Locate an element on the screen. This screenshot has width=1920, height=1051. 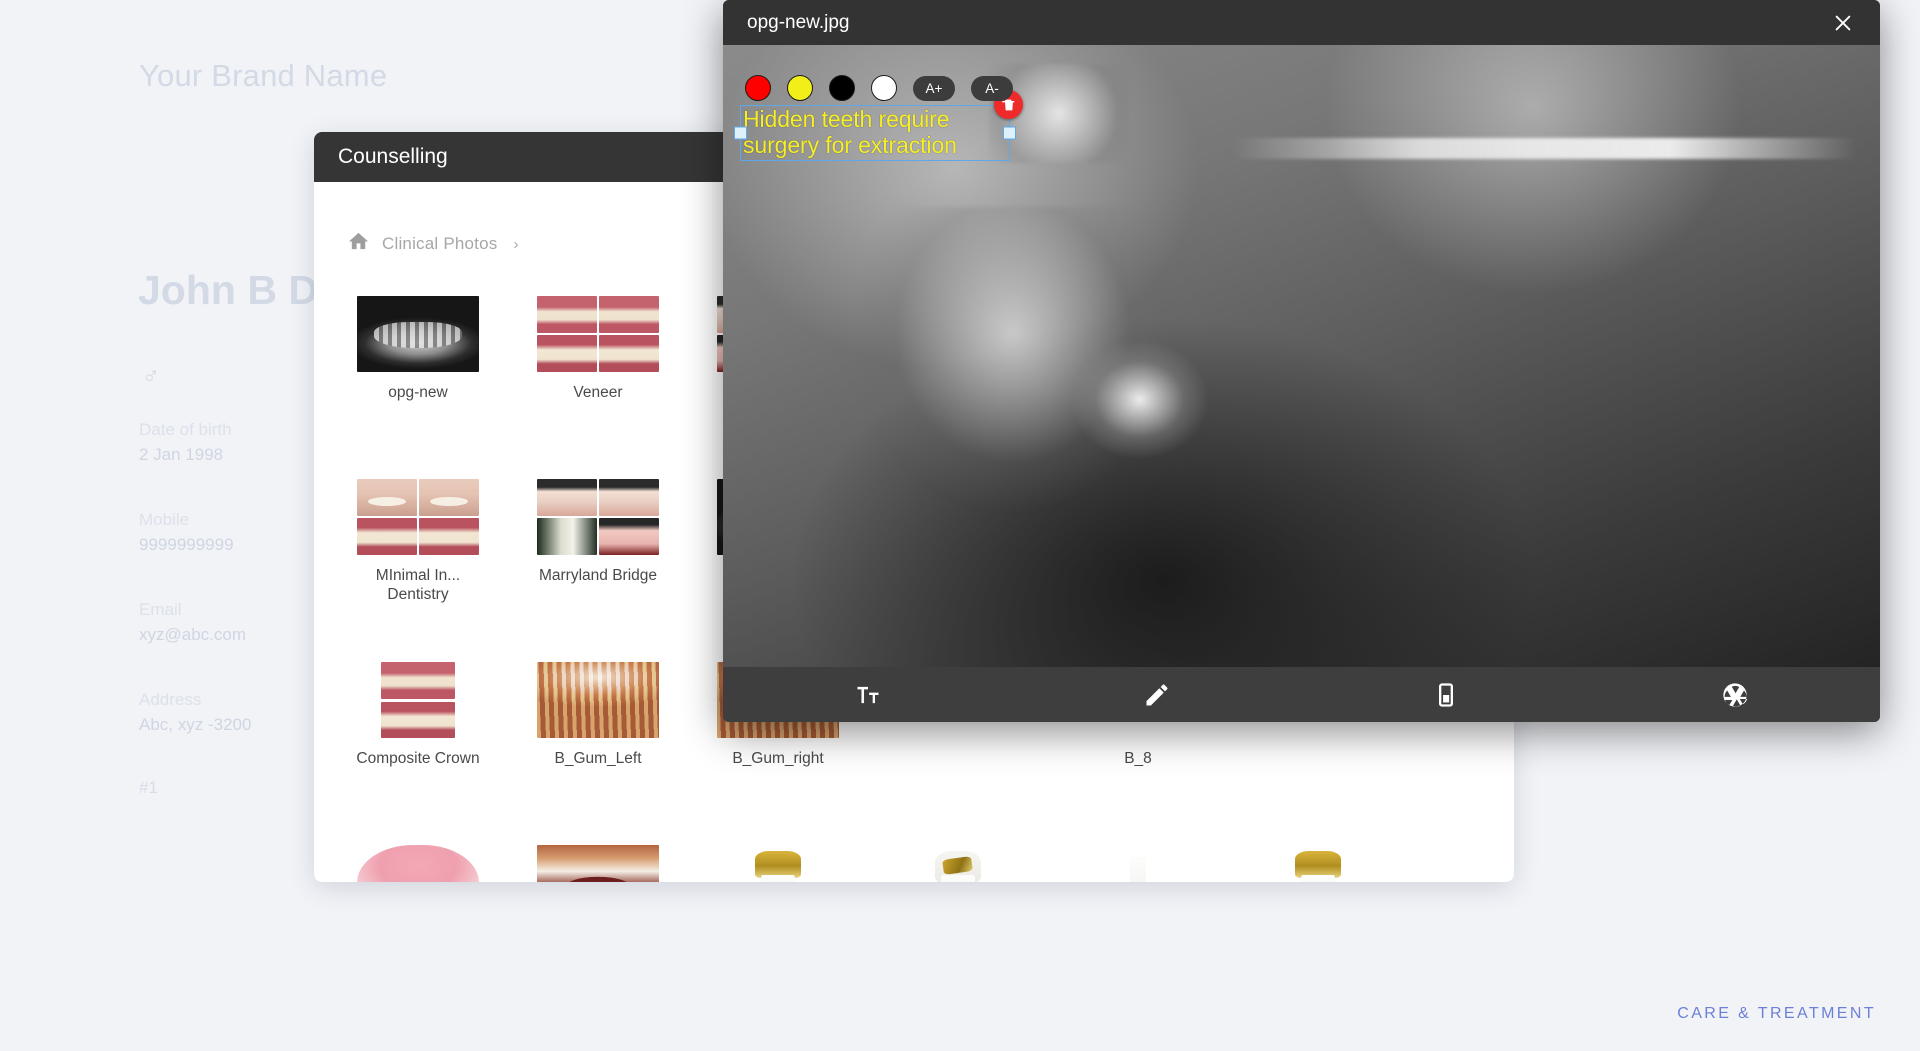
breadcrumb-label: Clinical Photos is located at coordinates (439, 244).